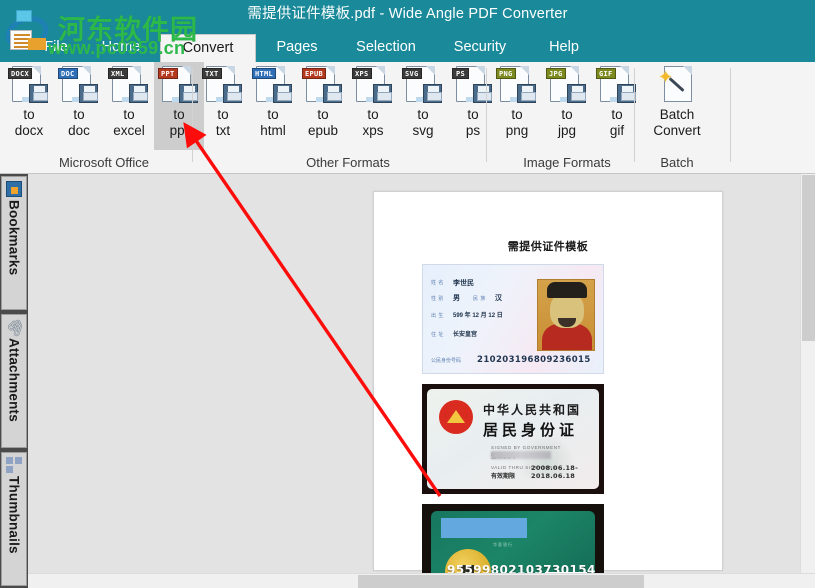 The image size is (815, 588). I want to click on convert-button-to-html: HTML to html, so click(273, 106).